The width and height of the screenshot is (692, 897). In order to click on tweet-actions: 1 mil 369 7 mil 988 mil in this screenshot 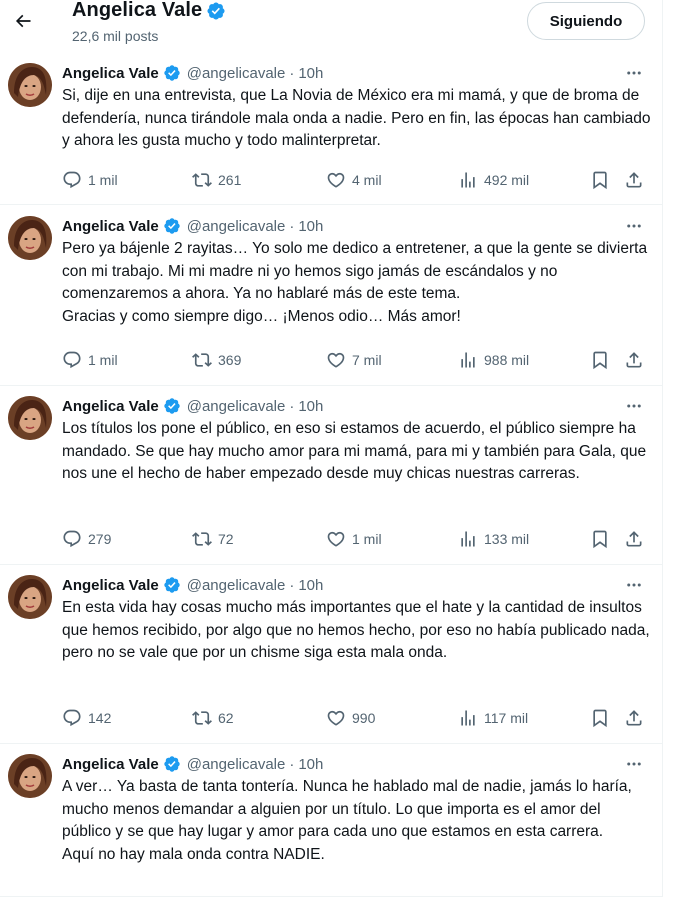, I will do `click(355, 360)`.